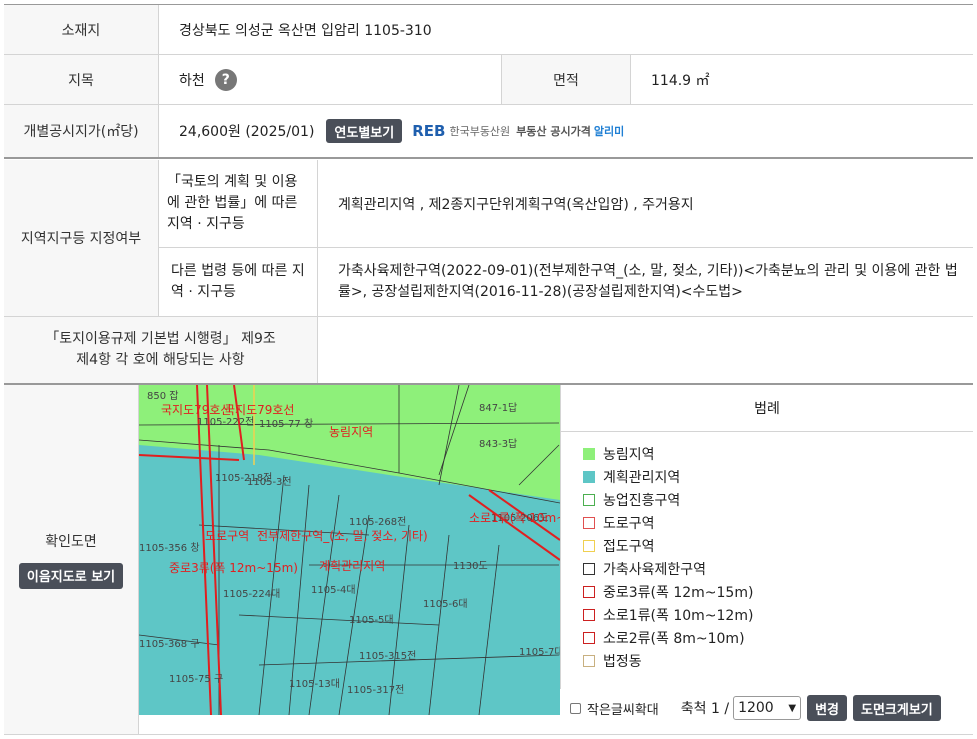 The image size is (977, 739). Describe the element at coordinates (376, 690) in the screenshot. I see `map-parcel-label: 1105-317전` at that location.